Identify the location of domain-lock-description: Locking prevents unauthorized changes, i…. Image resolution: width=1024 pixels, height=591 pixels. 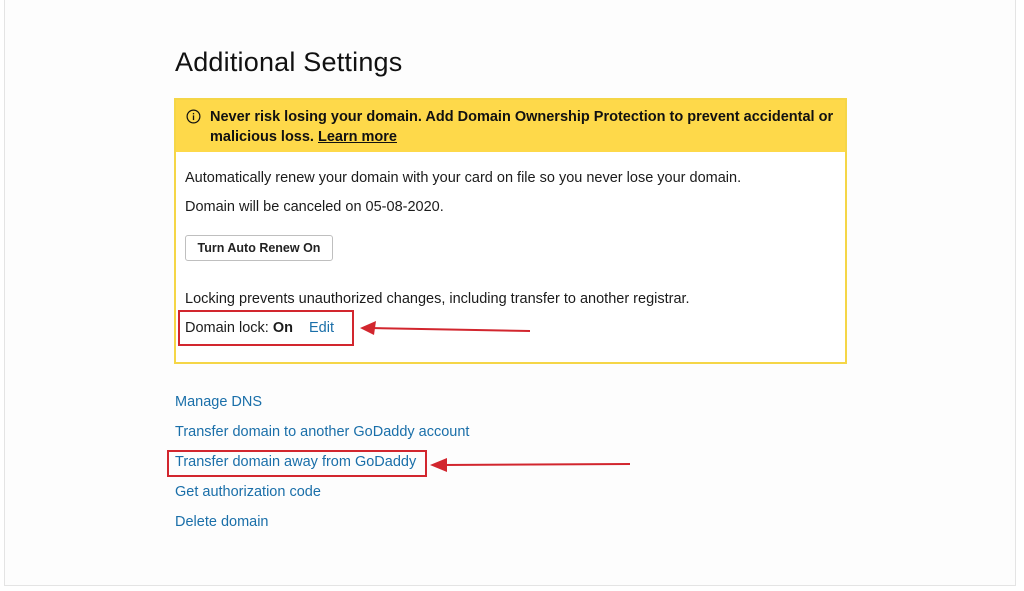
(437, 299).